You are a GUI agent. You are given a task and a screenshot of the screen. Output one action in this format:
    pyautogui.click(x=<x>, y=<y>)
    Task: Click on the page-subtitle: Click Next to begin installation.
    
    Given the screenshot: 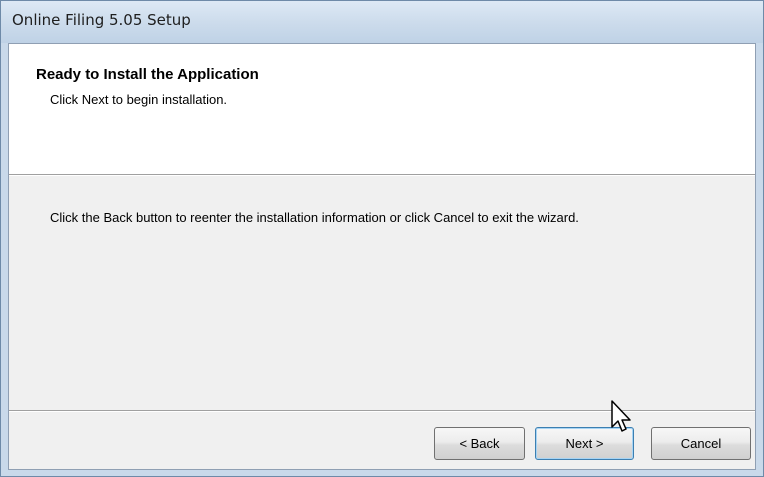 What is the action you would take?
    pyautogui.click(x=139, y=99)
    